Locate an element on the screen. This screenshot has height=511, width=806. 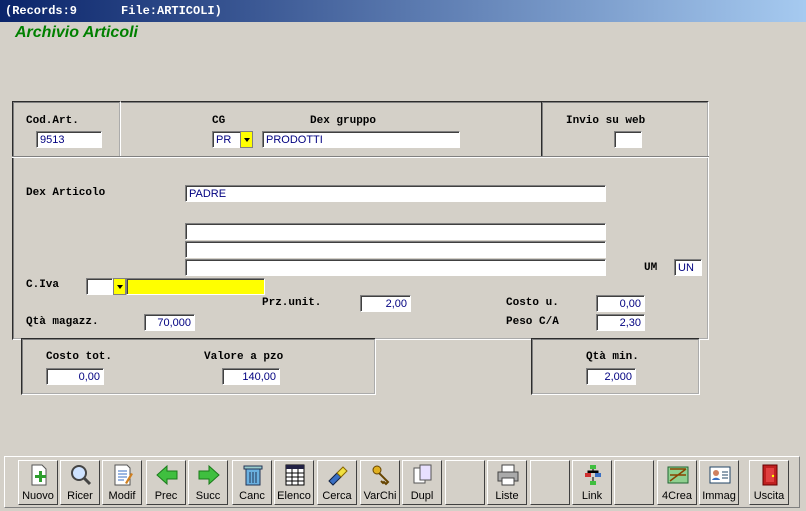
toolbar-button-label: VarChi is located at coordinates (380, 496).